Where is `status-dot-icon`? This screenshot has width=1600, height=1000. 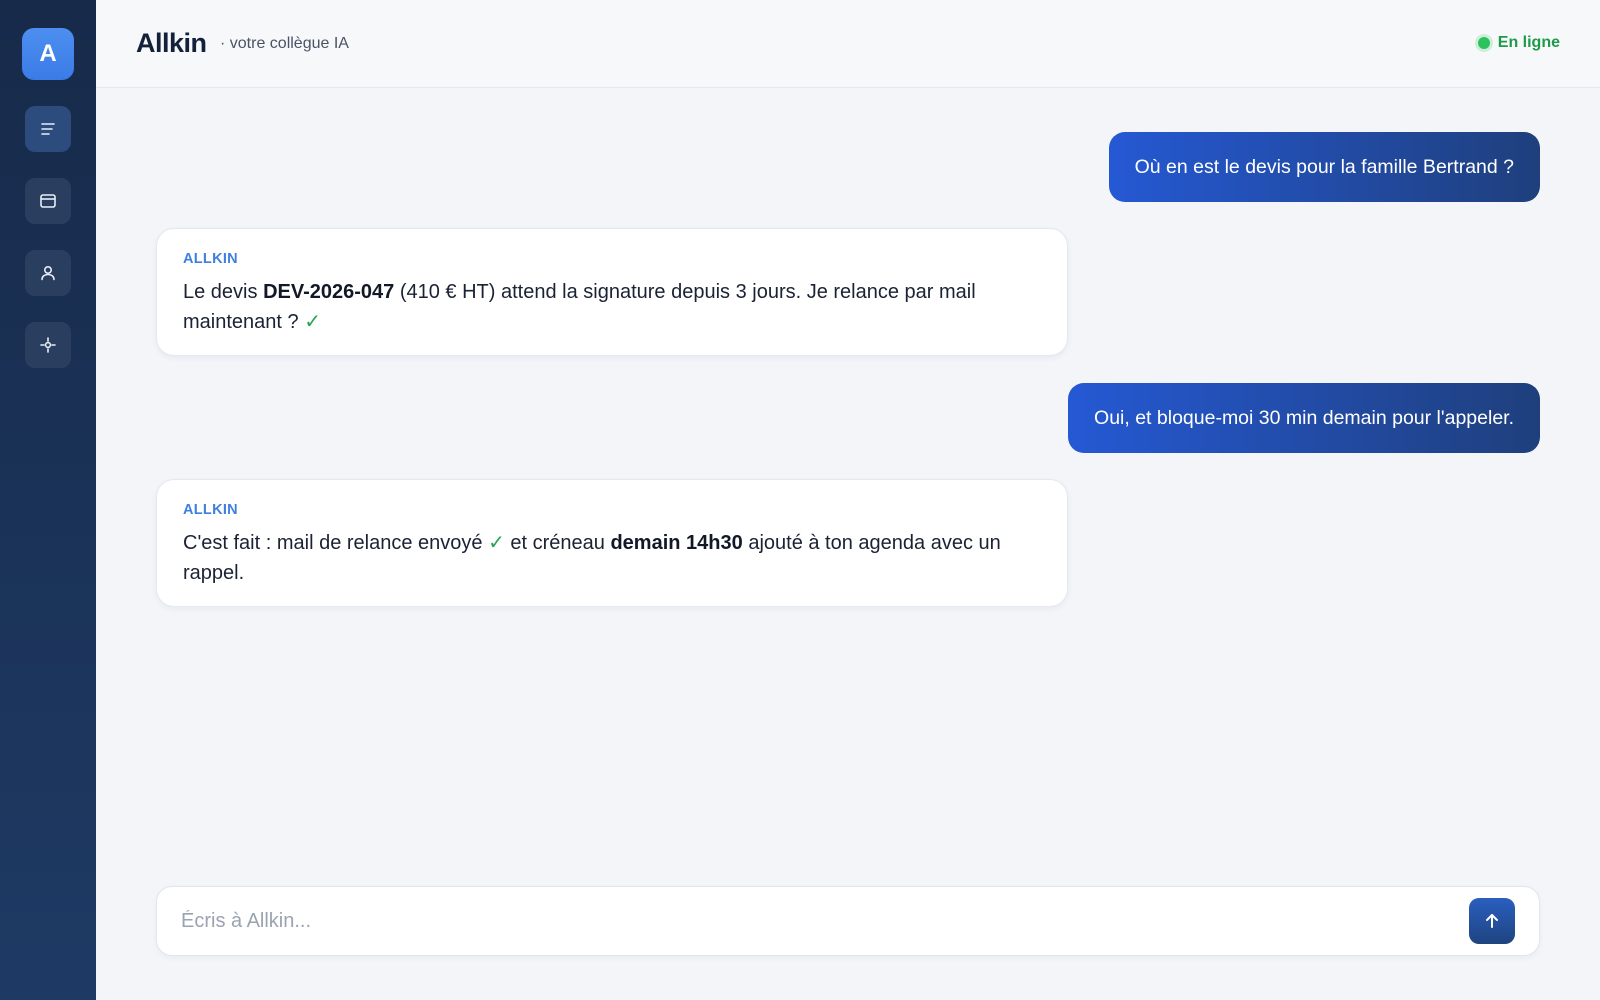
status-dot-icon is located at coordinates (1483, 43).